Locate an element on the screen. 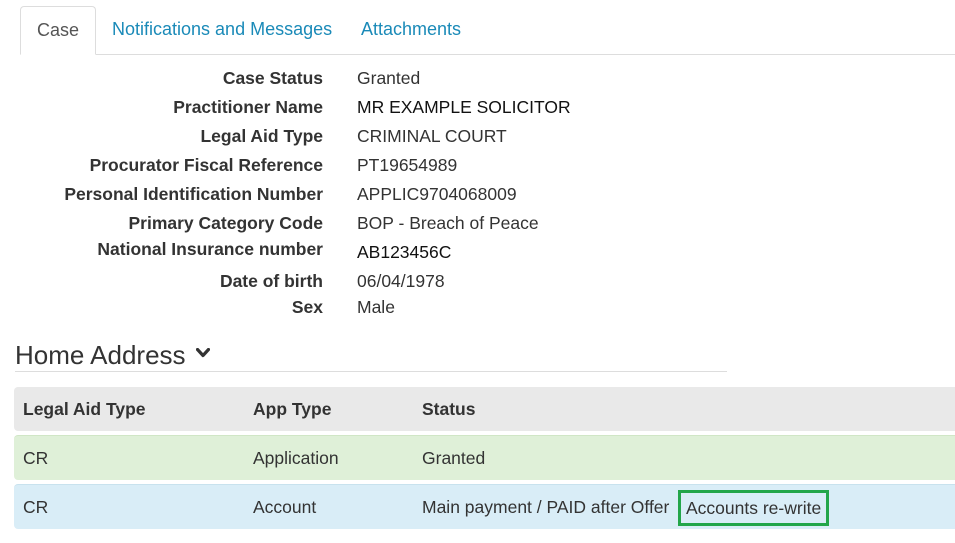 This screenshot has height=543, width=955. detail-label: National Insurance number is located at coordinates (210, 249).